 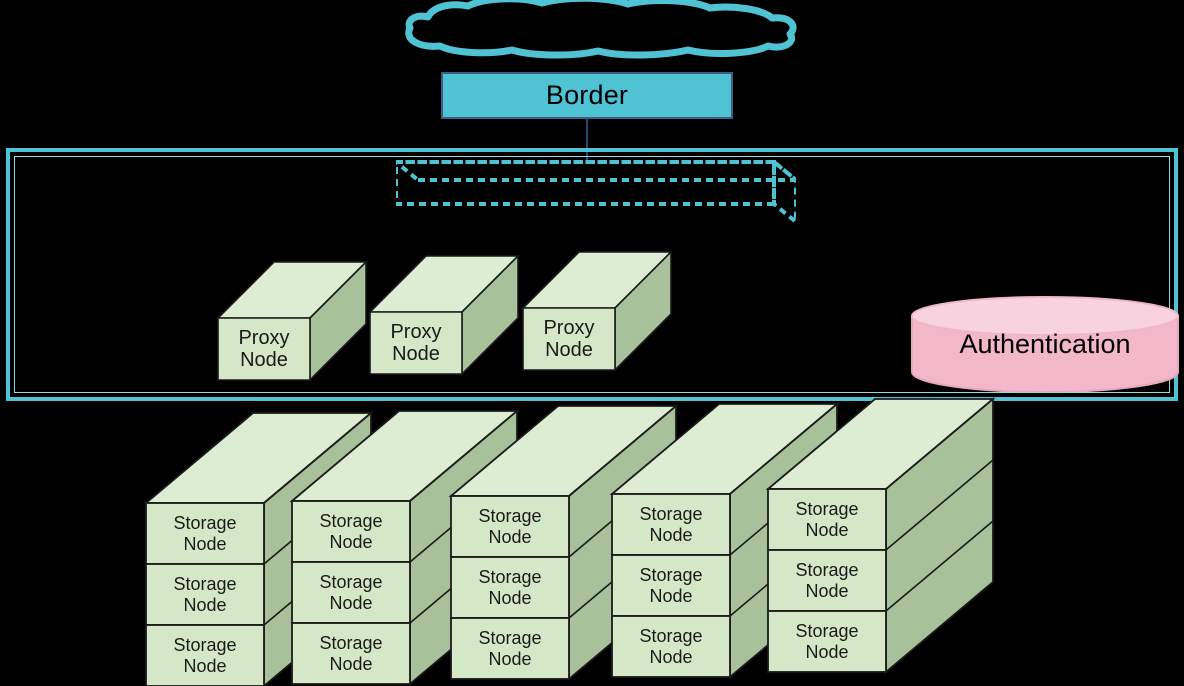 What do you see at coordinates (600, 30) in the screenshot?
I see `internet-cloud-icon` at bounding box center [600, 30].